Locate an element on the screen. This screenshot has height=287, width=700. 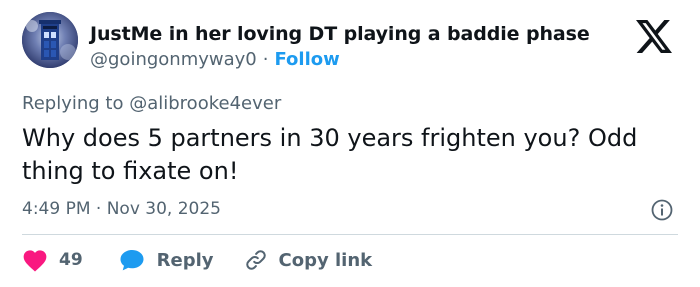
reply-label: Reply is located at coordinates (185, 260).